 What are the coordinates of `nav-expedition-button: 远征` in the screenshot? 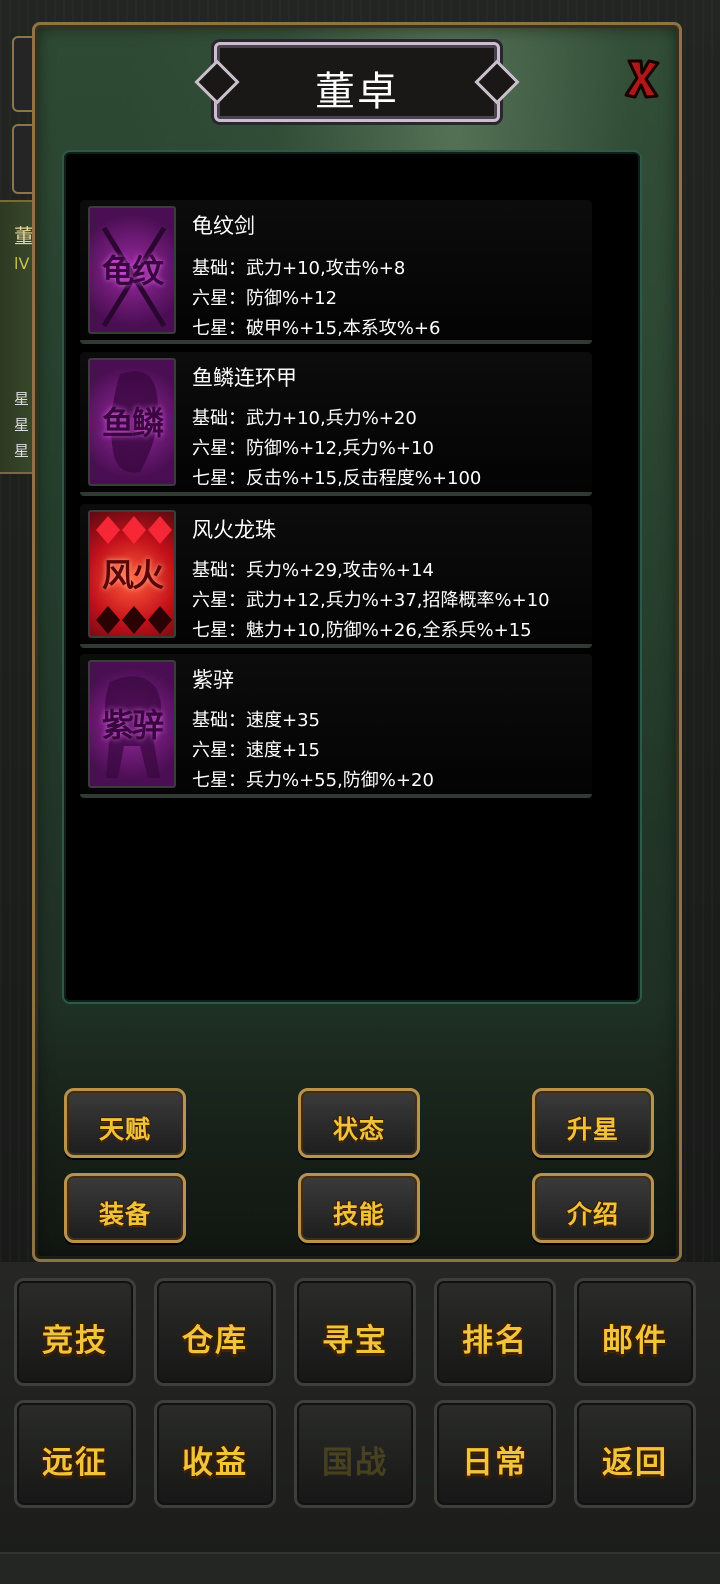 It's located at (75, 1454).